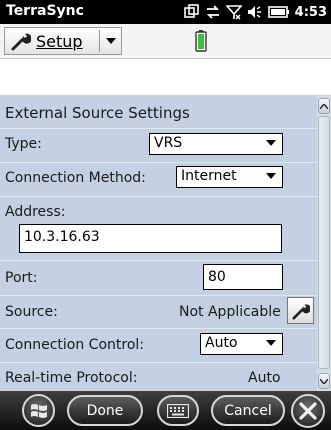 This screenshot has width=331, height=430. Describe the element at coordinates (216, 144) in the screenshot. I see `type-select: VRS` at that location.